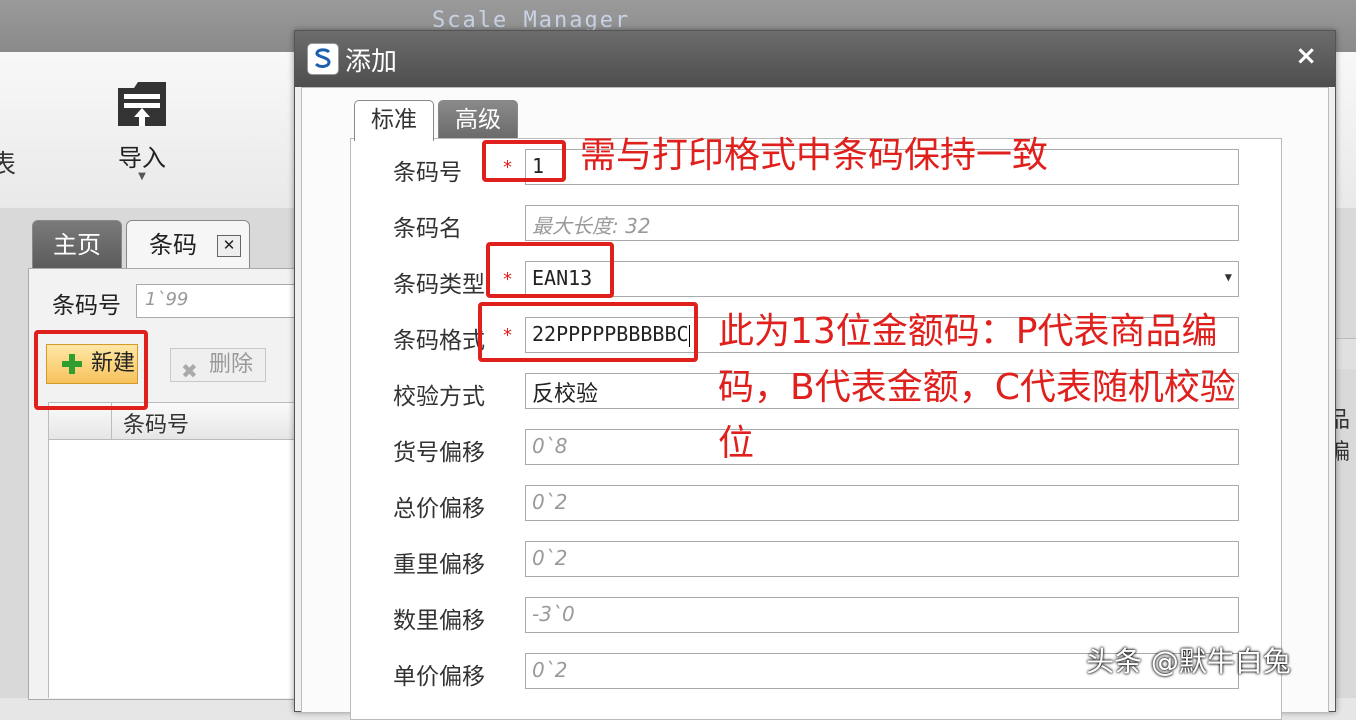  Describe the element at coordinates (189, 371) in the screenshot. I see `delete-icon: ✖` at that location.